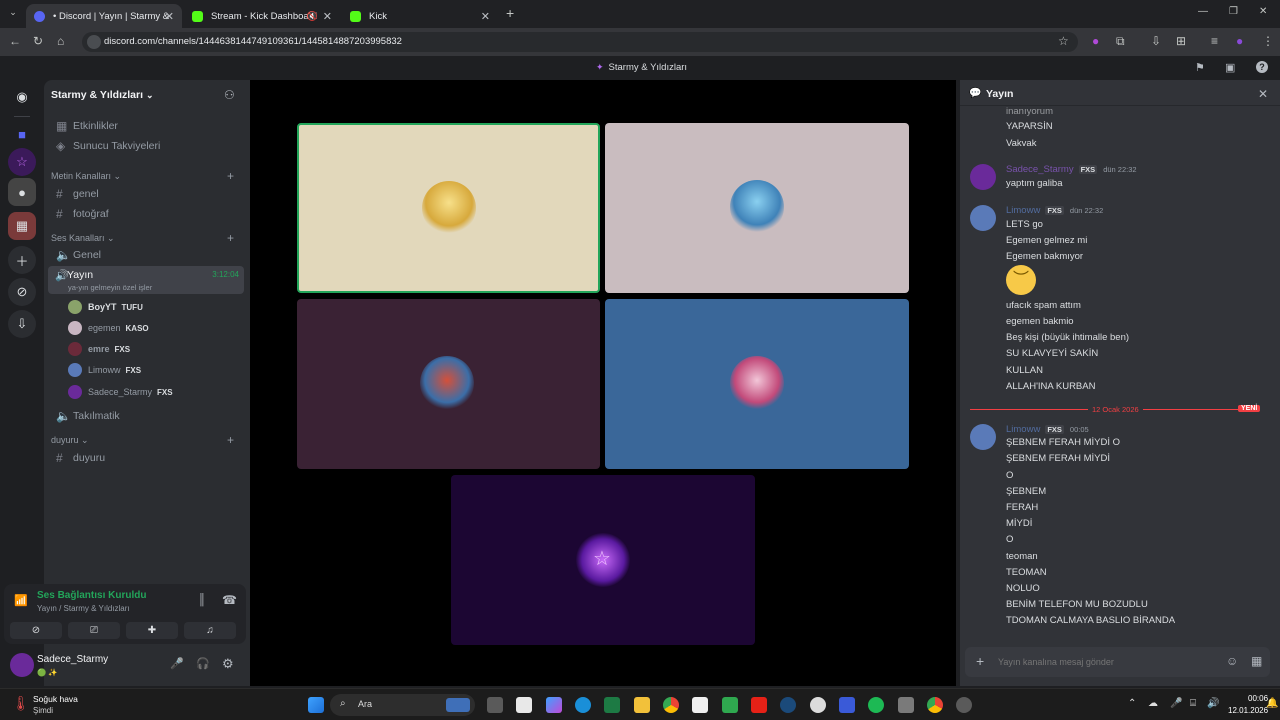 The height and width of the screenshot is (720, 1280). Describe the element at coordinates (147, 458) in the screenshot. I see `channel-duyuru: # duyuru` at that location.